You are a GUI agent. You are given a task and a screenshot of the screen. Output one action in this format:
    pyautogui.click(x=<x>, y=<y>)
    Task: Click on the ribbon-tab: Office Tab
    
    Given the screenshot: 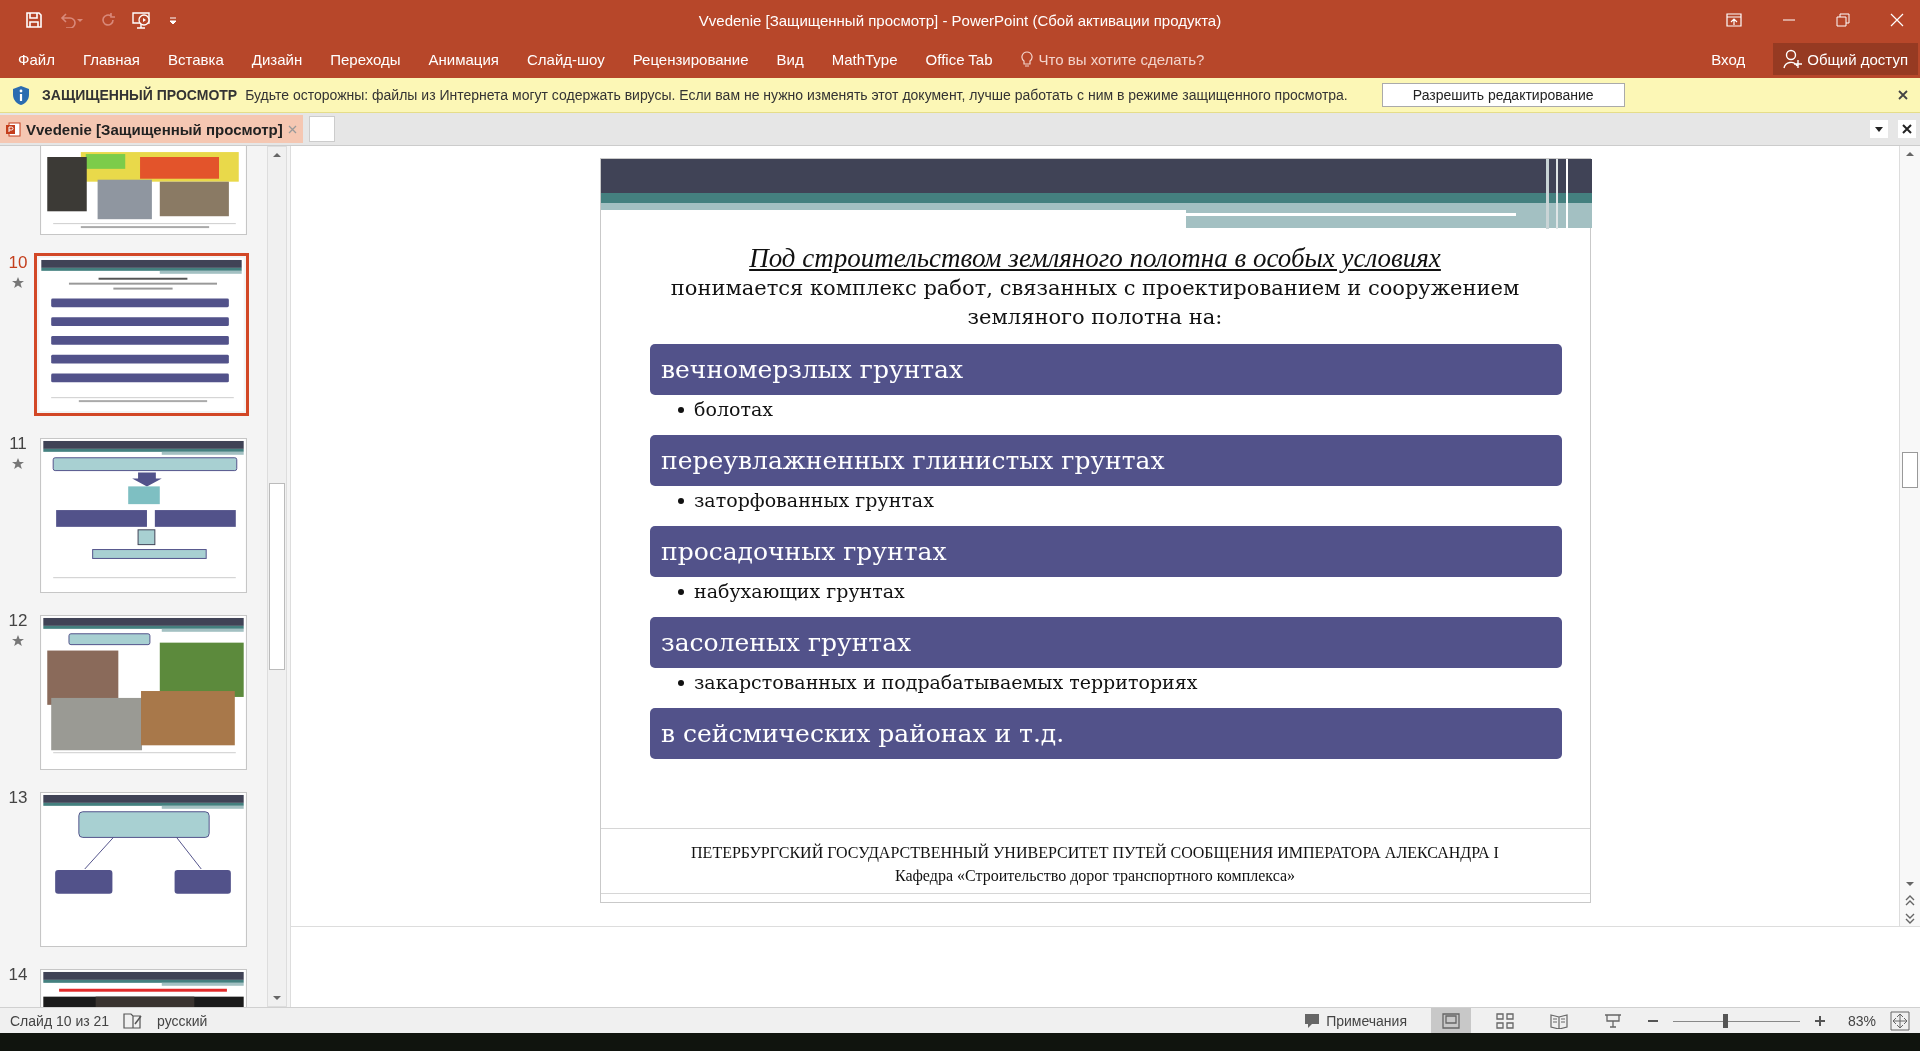 What is the action you would take?
    pyautogui.click(x=959, y=59)
    